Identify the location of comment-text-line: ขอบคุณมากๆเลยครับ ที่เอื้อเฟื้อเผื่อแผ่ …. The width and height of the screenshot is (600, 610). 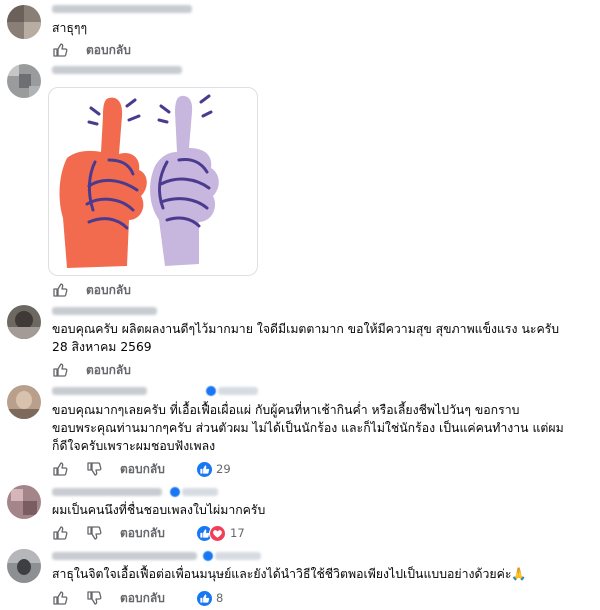
(286, 410).